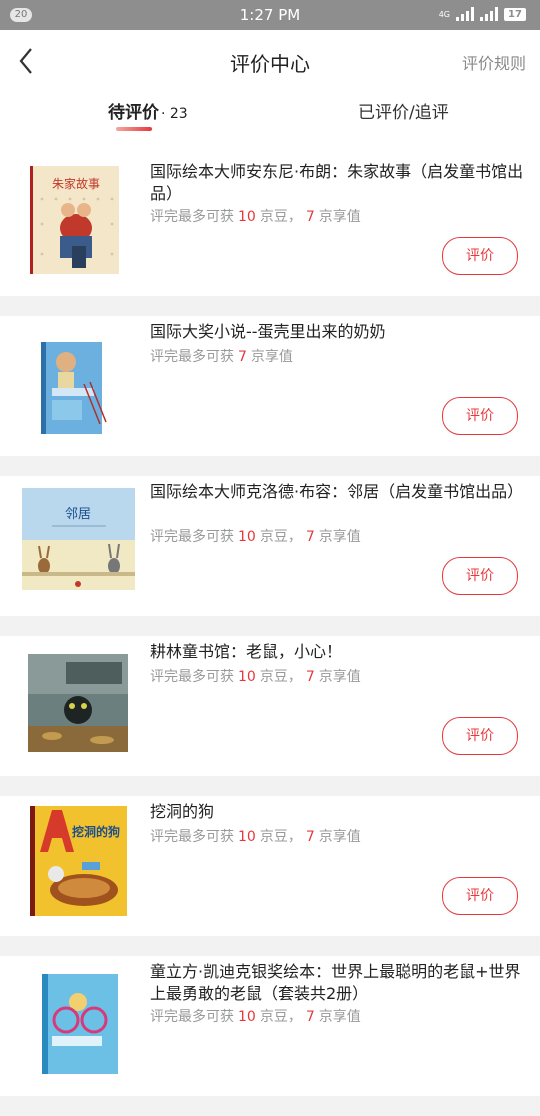  I want to click on signal-icon, so click(465, 14).